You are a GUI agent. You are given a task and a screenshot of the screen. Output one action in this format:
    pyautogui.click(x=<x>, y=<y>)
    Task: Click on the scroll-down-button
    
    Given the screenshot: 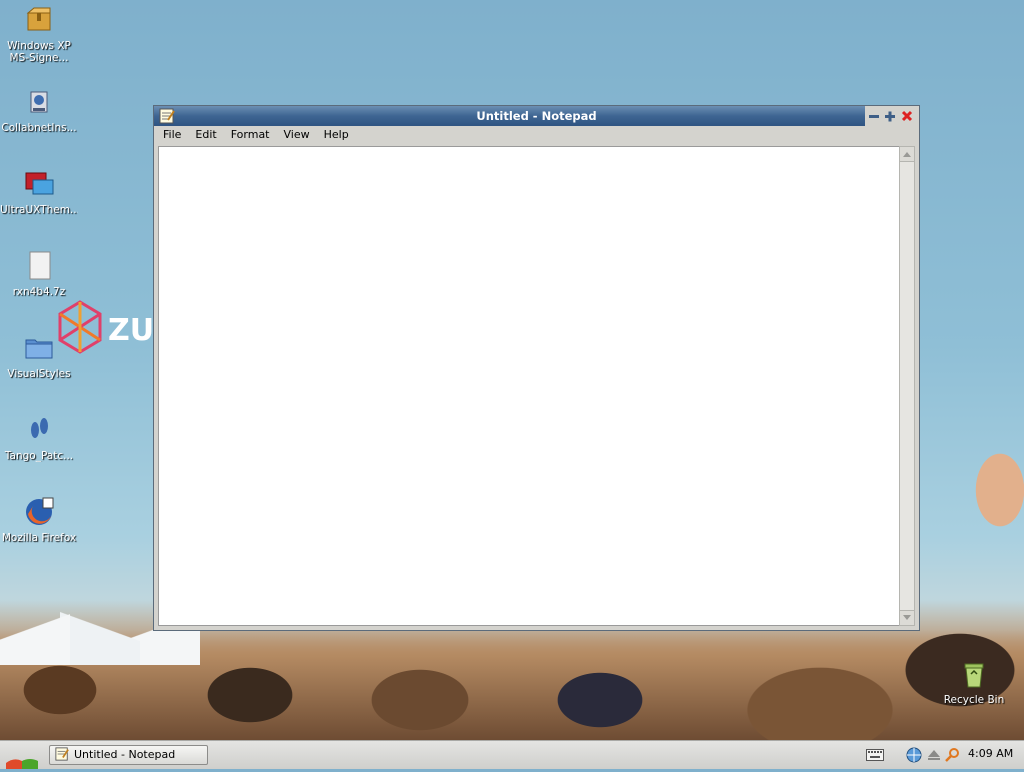 What is the action you would take?
    pyautogui.click(x=907, y=617)
    